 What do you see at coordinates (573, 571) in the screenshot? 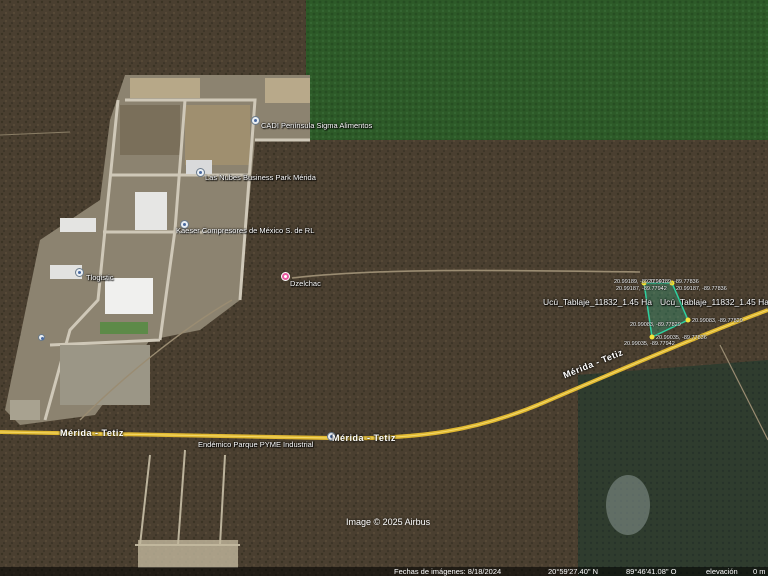
I see `latitude-readout: 20°59'27.40" N` at bounding box center [573, 571].